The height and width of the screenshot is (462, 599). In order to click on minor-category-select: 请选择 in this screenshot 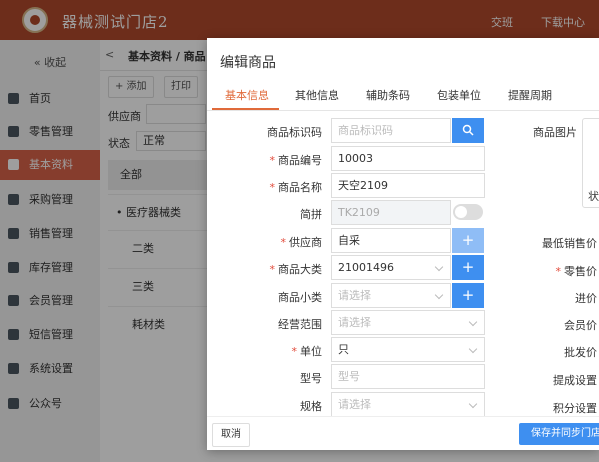, I will do `click(391, 295)`.